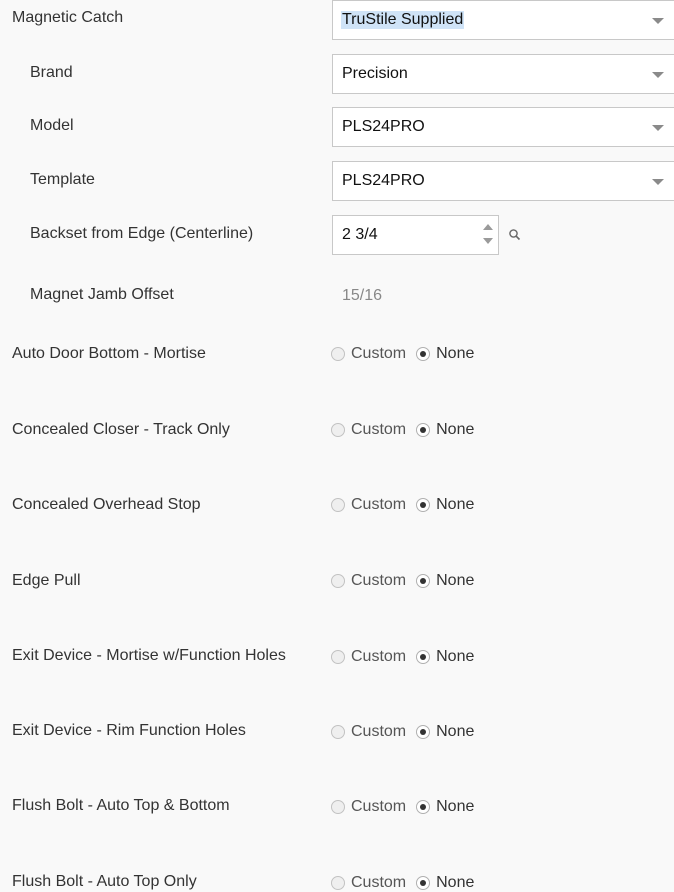 This screenshot has width=674, height=892. Describe the element at coordinates (503, 127) in the screenshot. I see `model-select: PLS24PRO` at that location.